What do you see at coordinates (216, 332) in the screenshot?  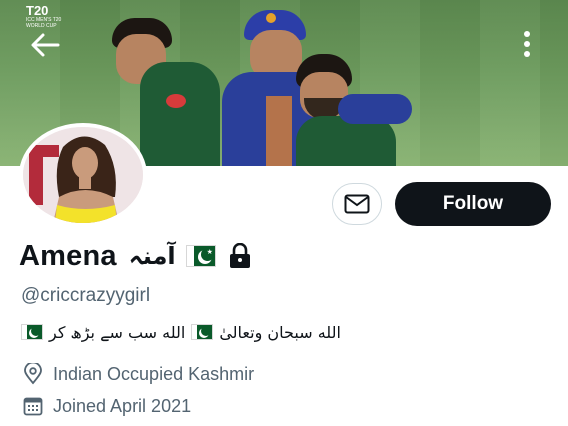 I see `profile-bio: الله سب سے بڑھ کر الله سبحان وتعالیٰ` at bounding box center [216, 332].